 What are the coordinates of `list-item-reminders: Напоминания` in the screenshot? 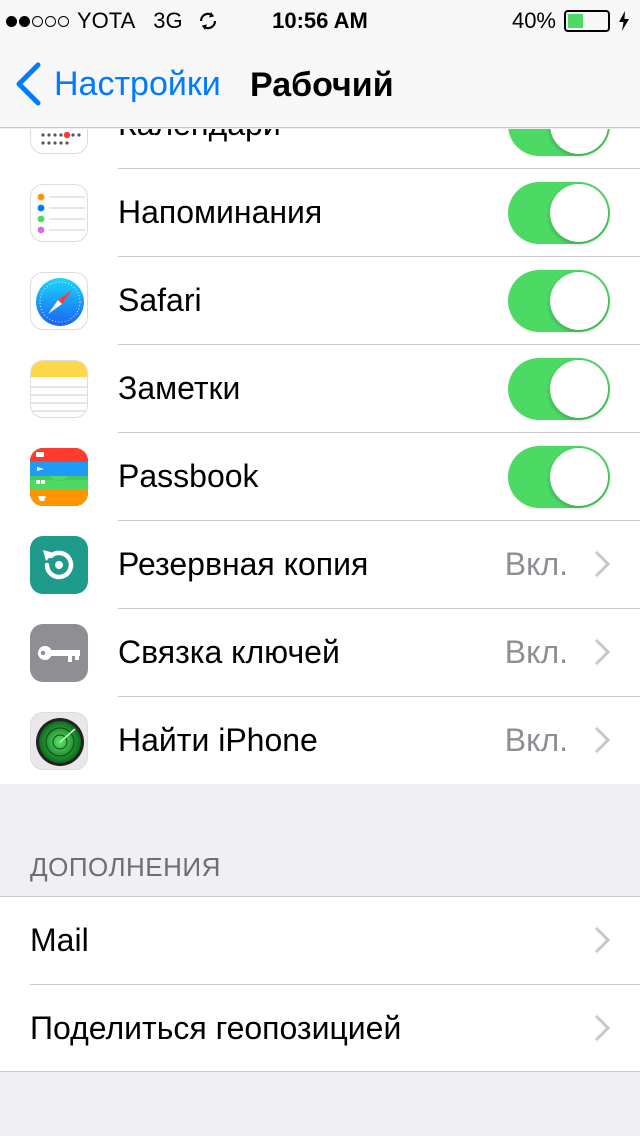 It's located at (320, 213).